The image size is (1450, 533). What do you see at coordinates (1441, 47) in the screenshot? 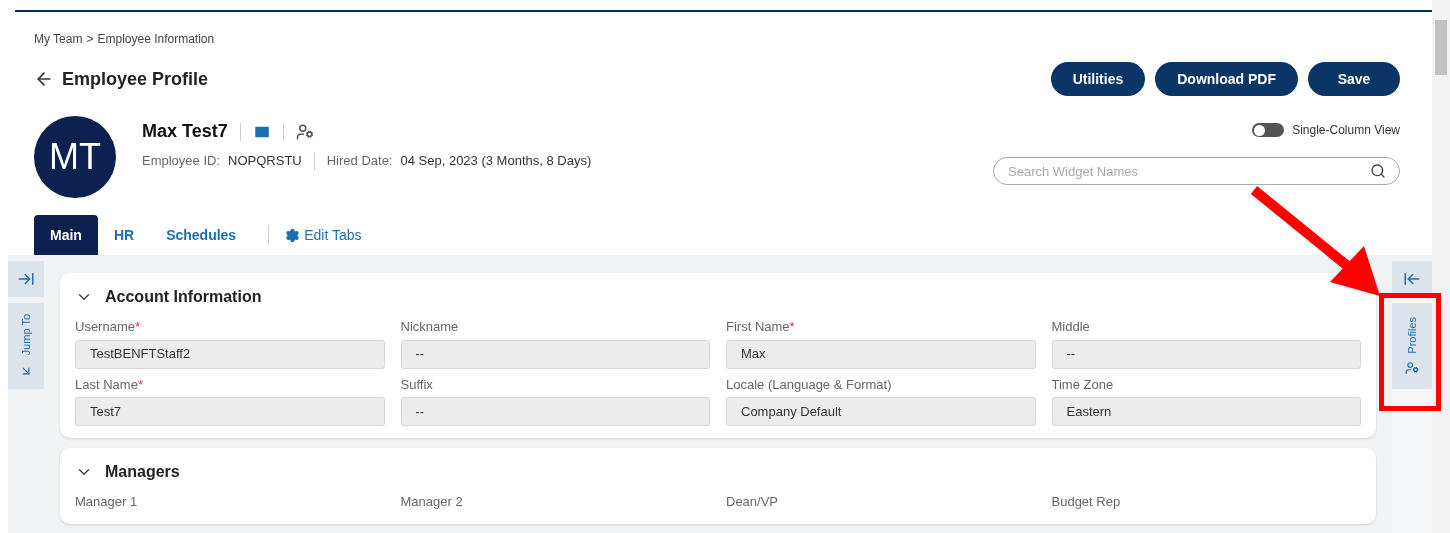
I see `scrollbar-thumb` at bounding box center [1441, 47].